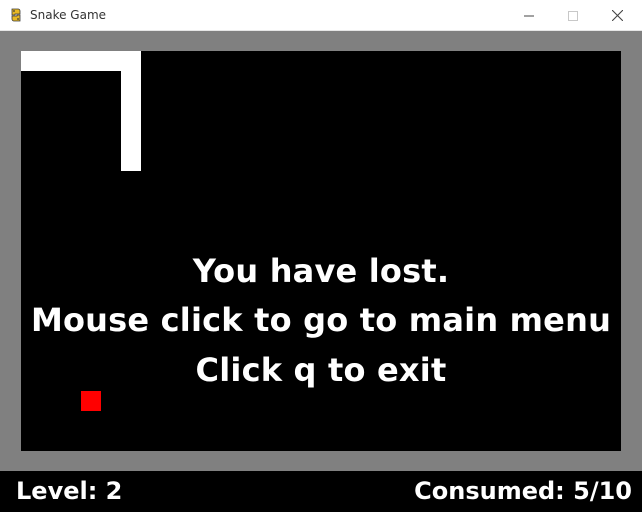 This screenshot has height=512, width=642. What do you see at coordinates (321, 320) in the screenshot?
I see `main-menu-instruction: Mouse click to go to main menu` at bounding box center [321, 320].